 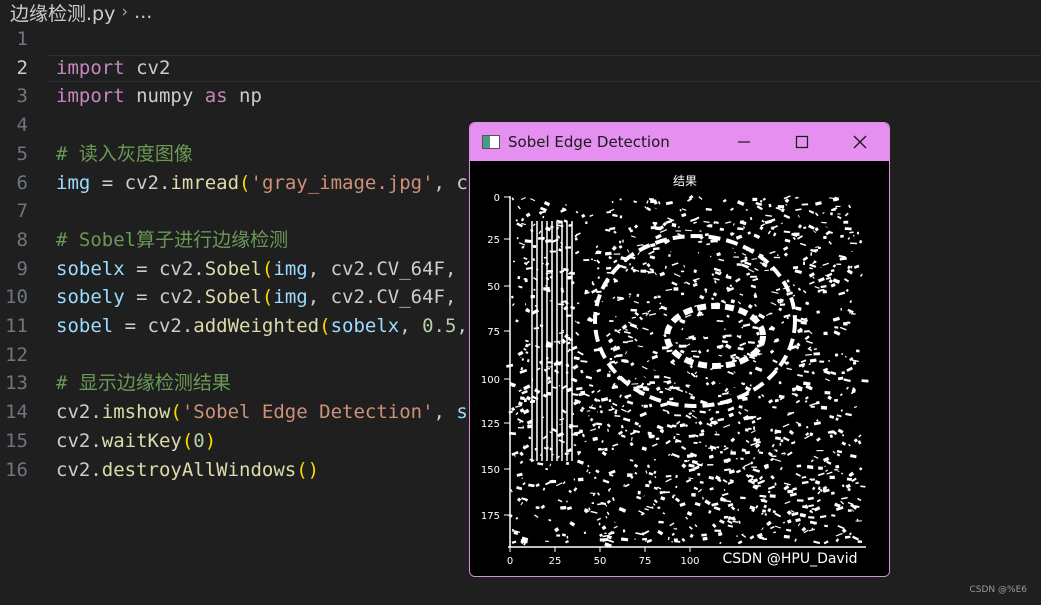 I want to click on code-line: 1, so click(x=520, y=39).